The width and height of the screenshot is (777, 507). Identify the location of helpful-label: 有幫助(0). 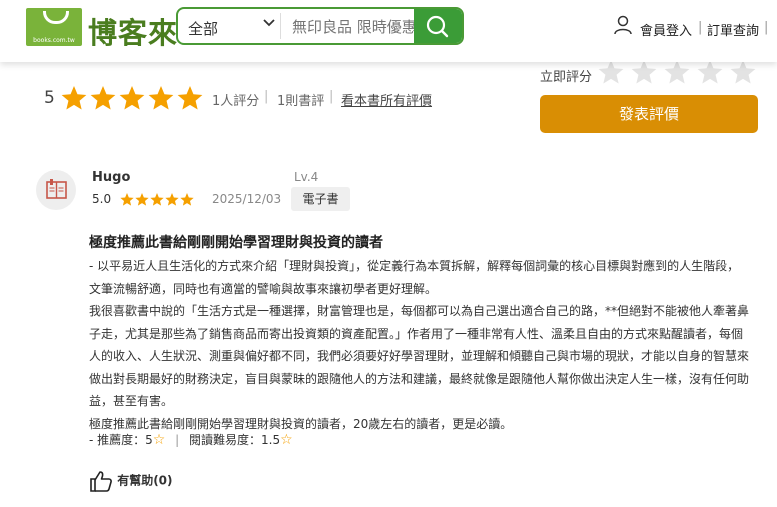
(145, 480).